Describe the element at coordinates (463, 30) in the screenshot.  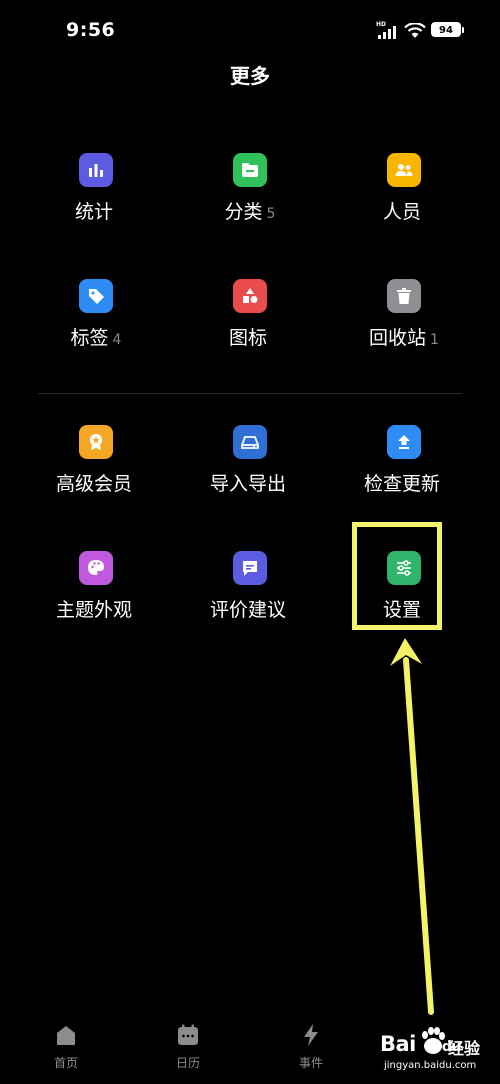
I see `battery-cap` at that location.